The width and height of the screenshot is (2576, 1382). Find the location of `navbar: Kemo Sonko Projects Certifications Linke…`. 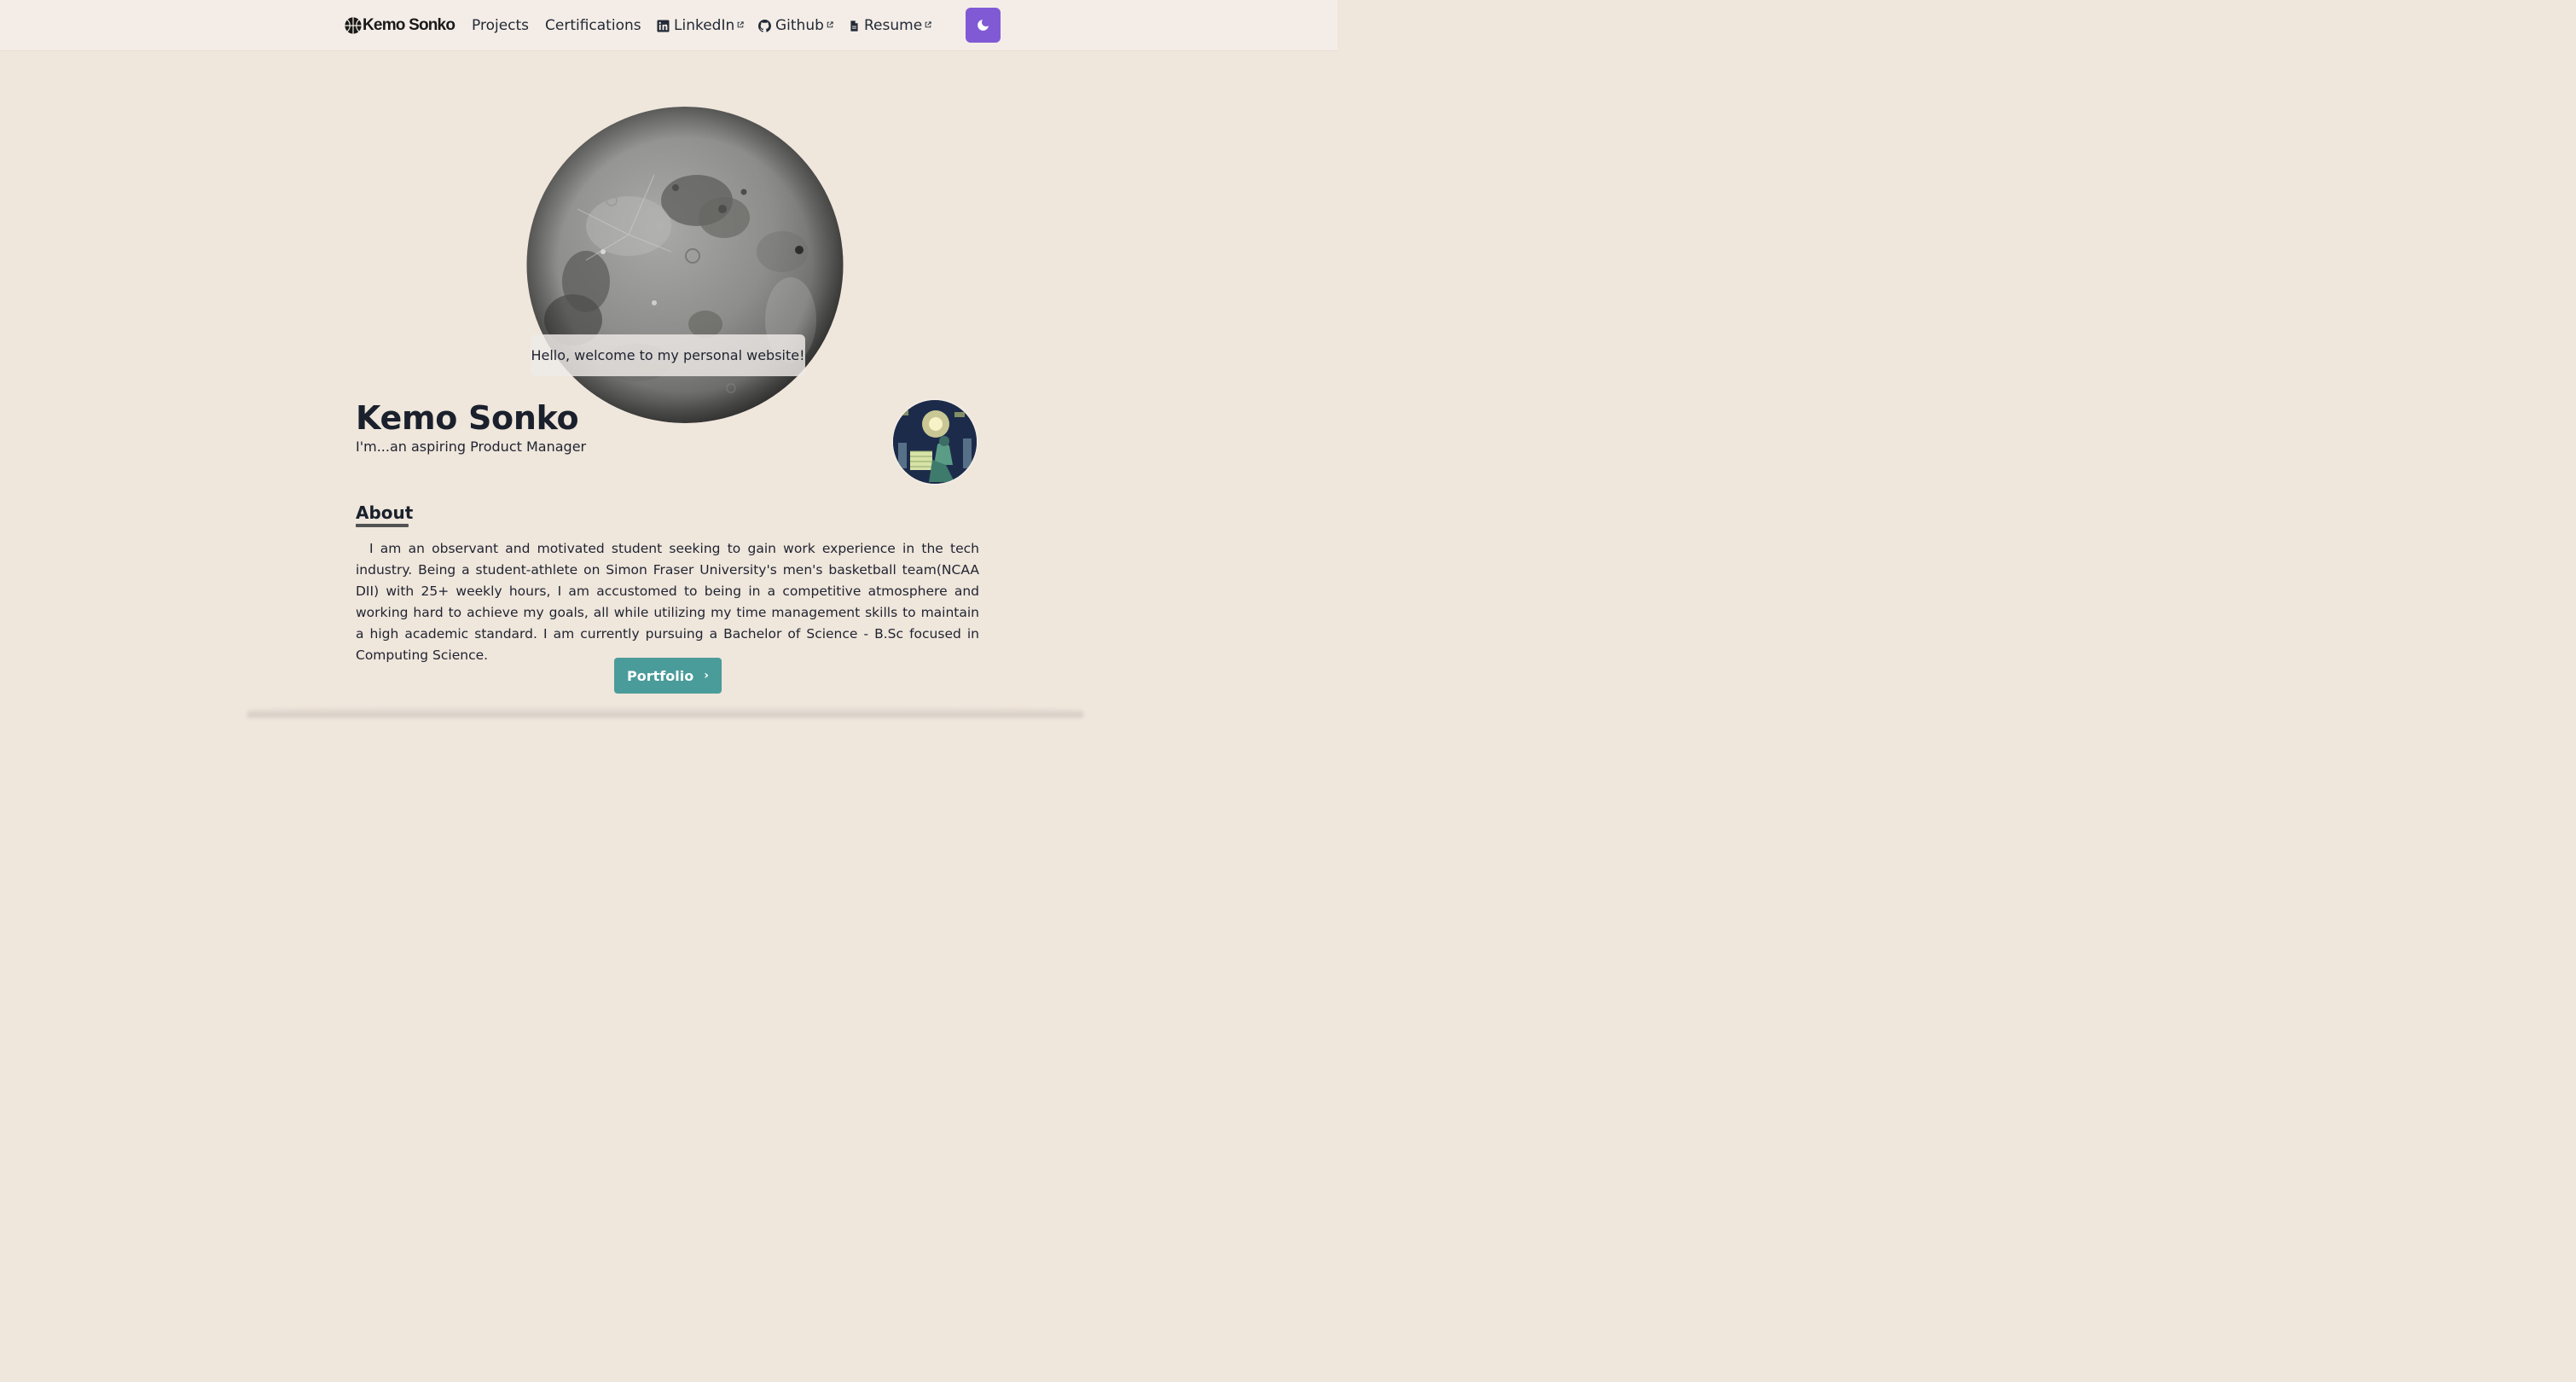

navbar: Kemo Sonko Projects Certifications Linke… is located at coordinates (668, 25).